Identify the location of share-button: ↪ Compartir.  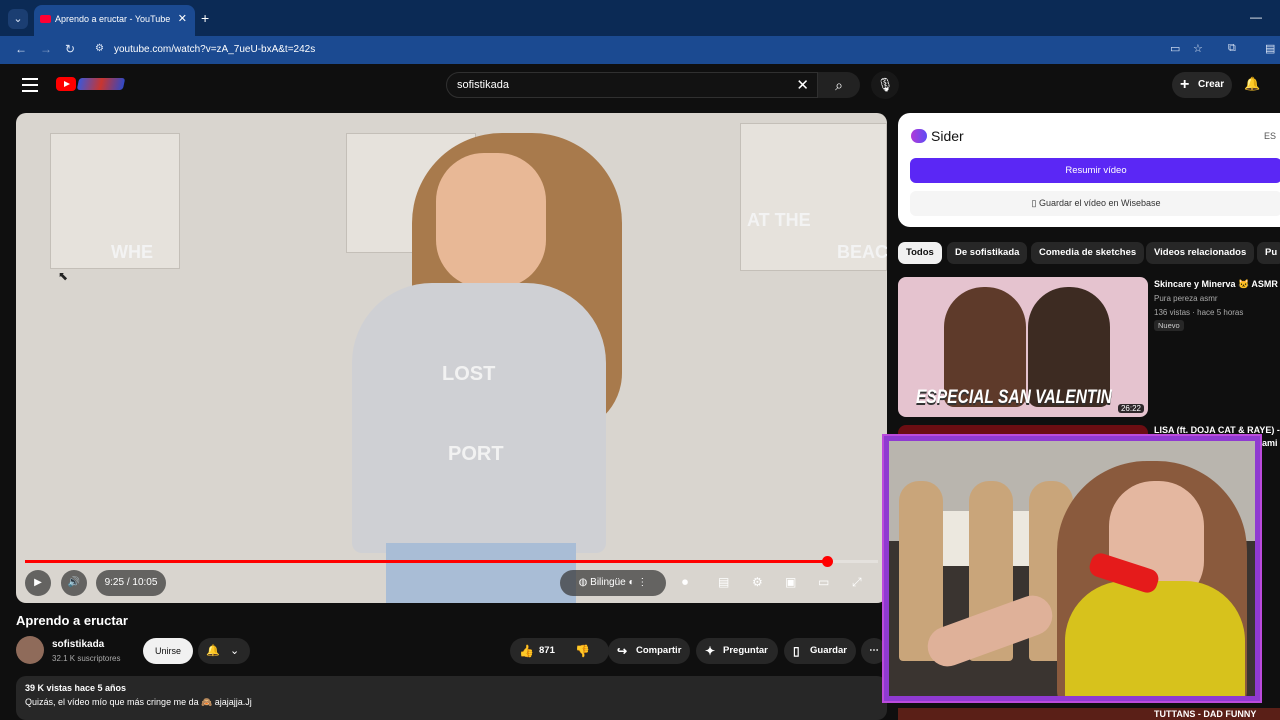
(649, 651).